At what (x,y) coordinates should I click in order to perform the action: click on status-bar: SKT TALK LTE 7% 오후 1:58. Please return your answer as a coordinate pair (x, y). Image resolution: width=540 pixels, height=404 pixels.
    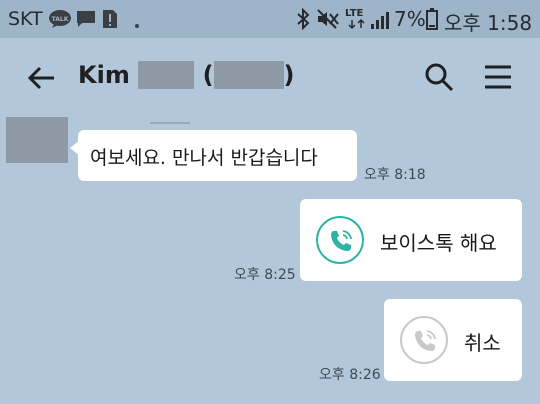
    Looking at the image, I should click on (270, 19).